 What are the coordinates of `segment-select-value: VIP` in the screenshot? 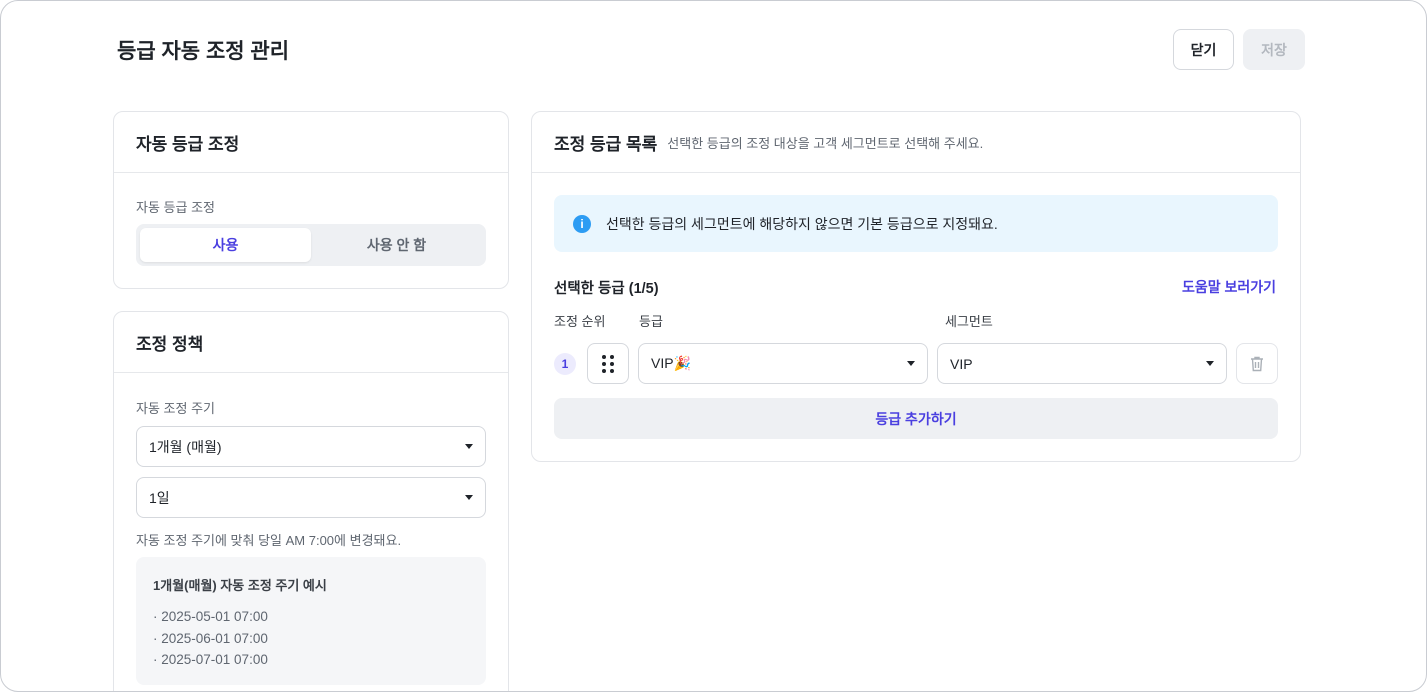 It's located at (961, 363).